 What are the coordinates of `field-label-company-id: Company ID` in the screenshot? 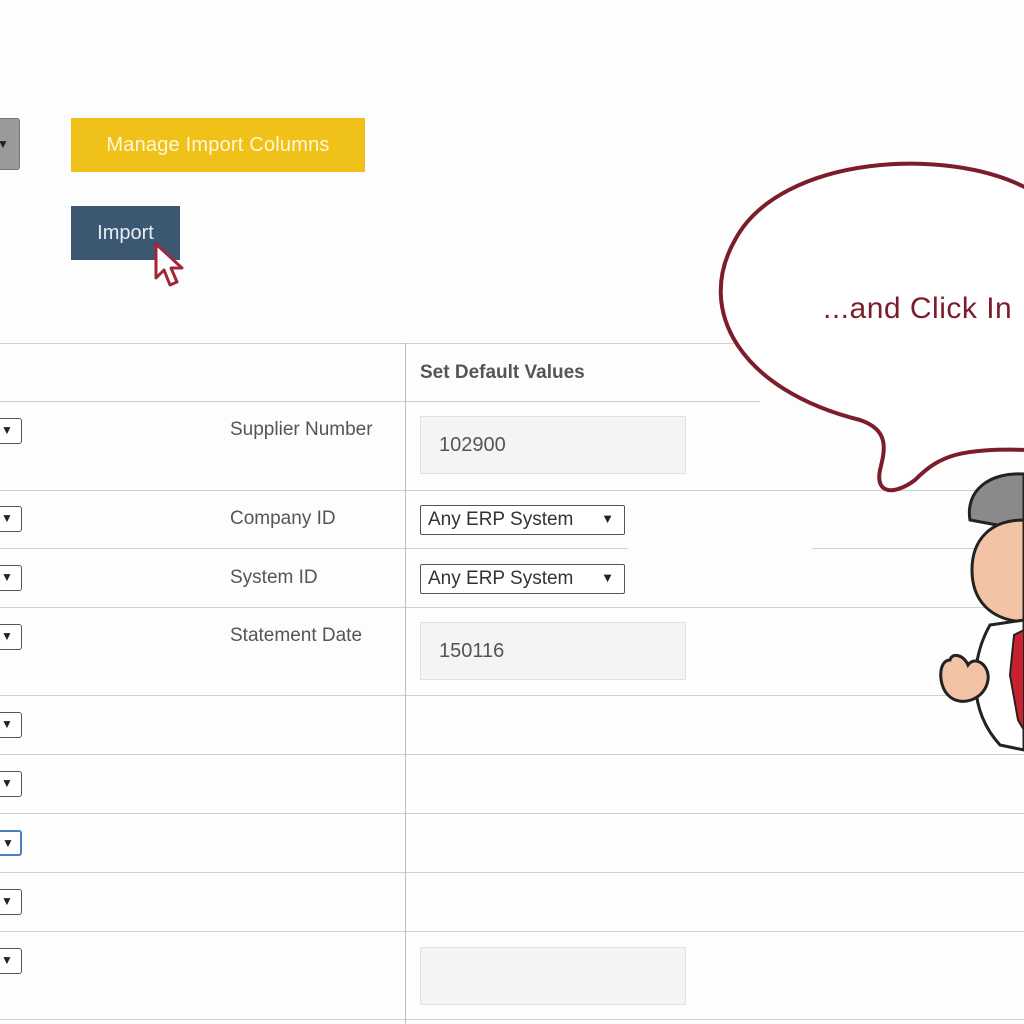 It's located at (283, 518).